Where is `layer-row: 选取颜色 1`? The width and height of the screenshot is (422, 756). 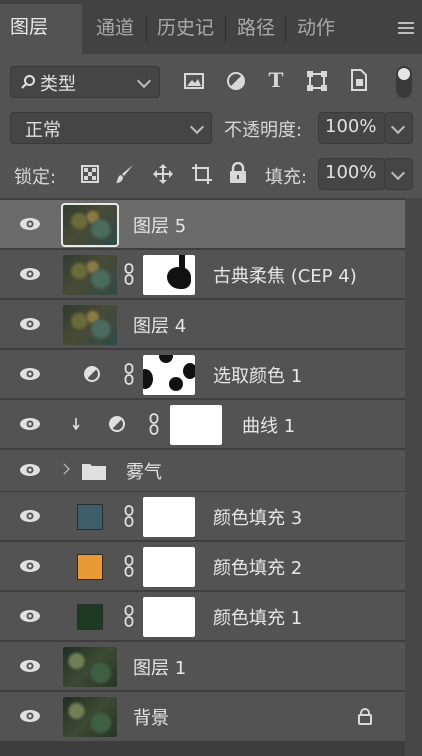
layer-row: 选取颜色 1 is located at coordinates (202, 374).